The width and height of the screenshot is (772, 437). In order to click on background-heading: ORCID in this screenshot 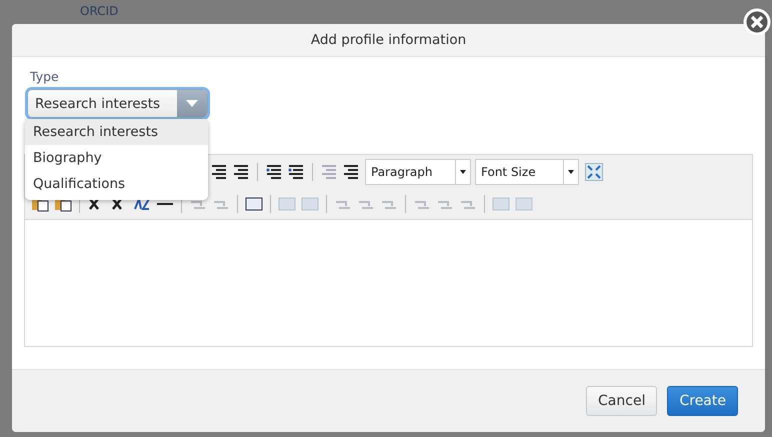, I will do `click(99, 11)`.